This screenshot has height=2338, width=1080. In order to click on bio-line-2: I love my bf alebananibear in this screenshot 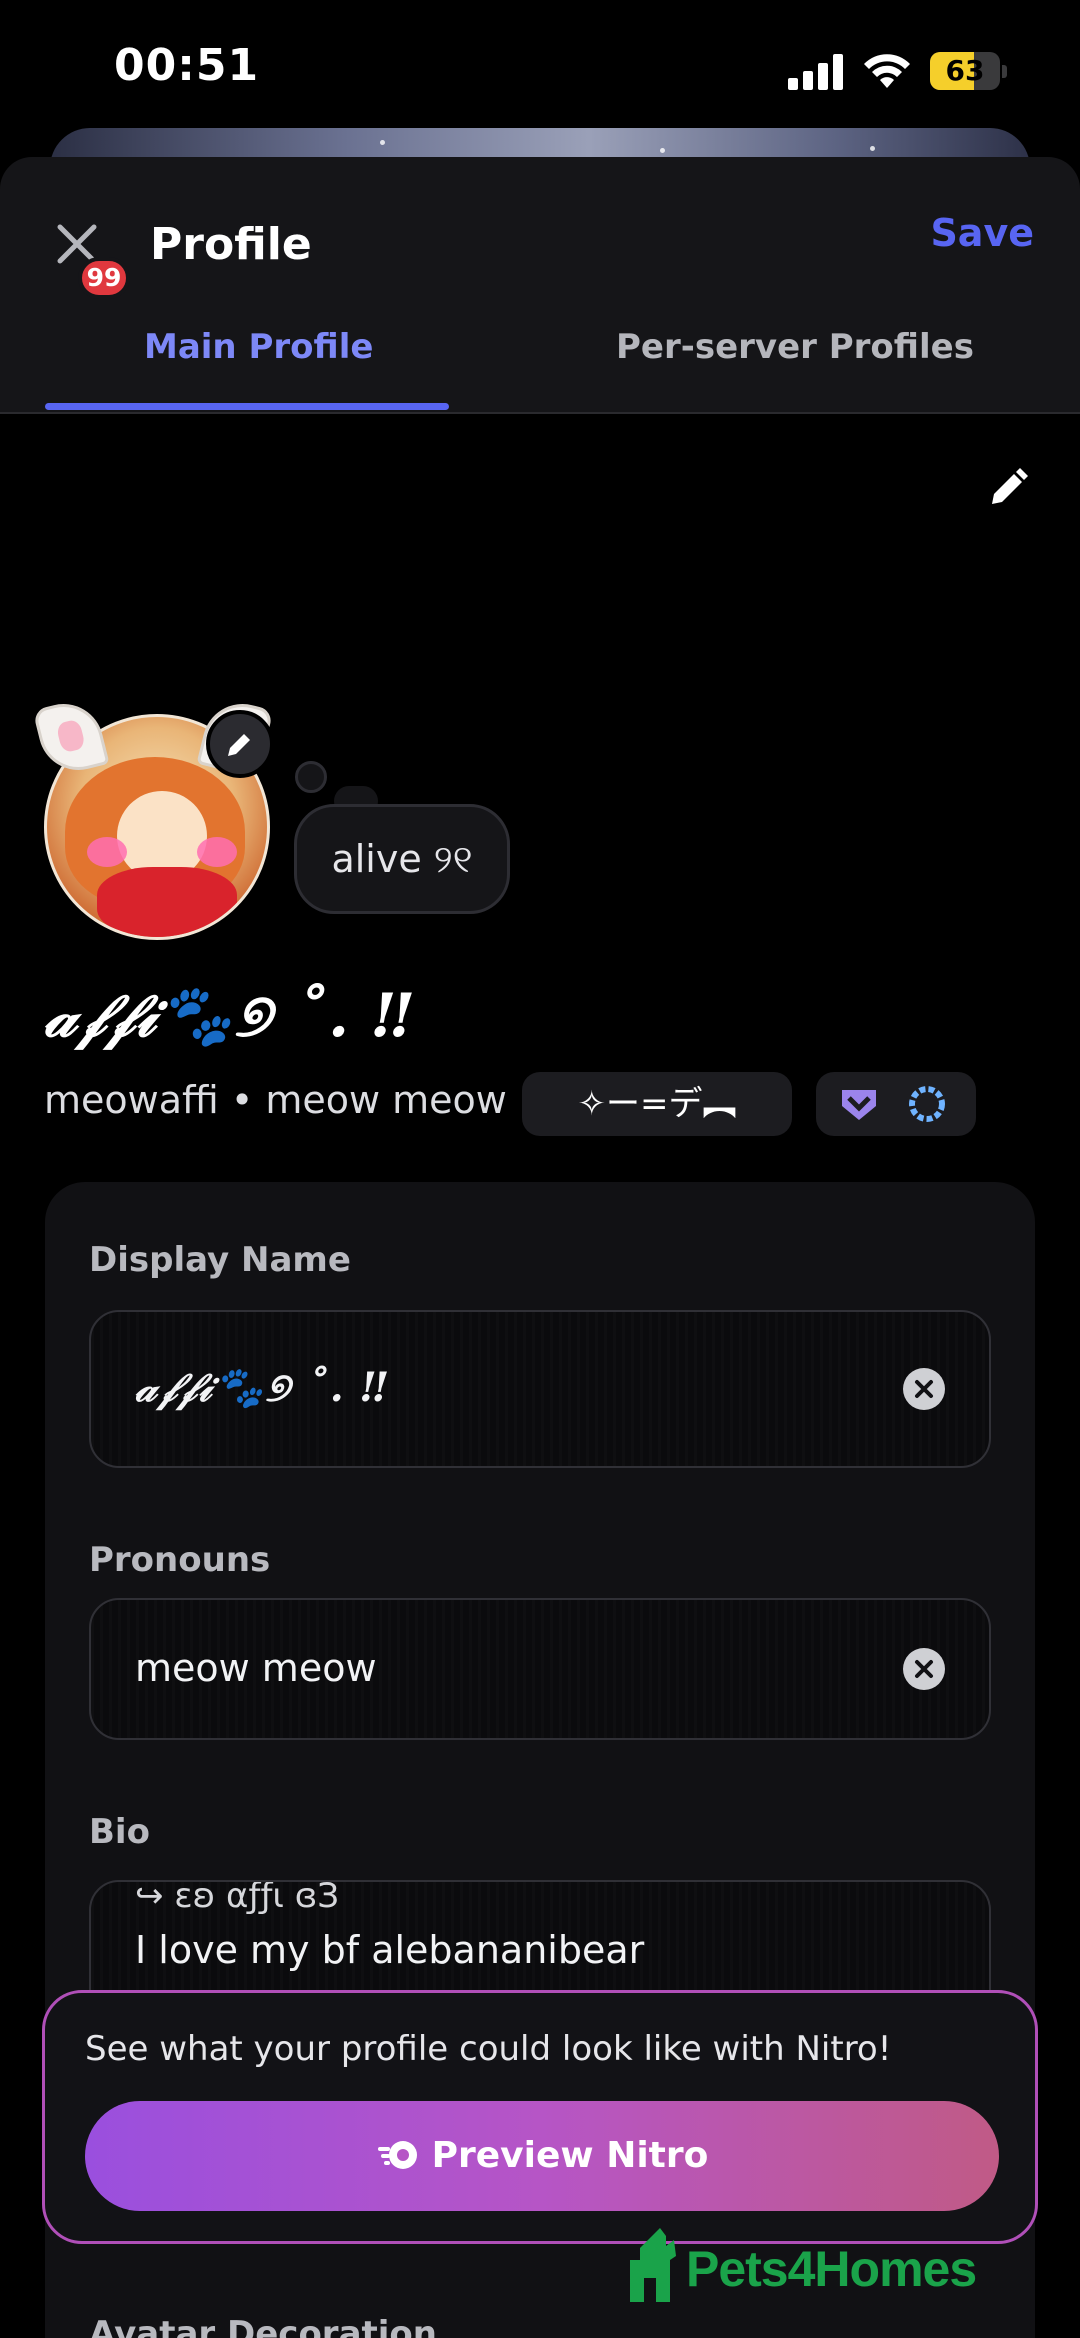, I will do `click(390, 1950)`.